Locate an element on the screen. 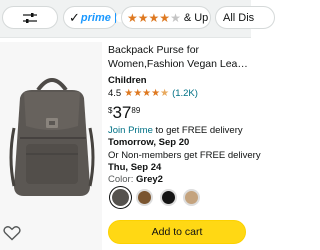 Image resolution: width=320 pixels, height=250 pixels. all-discounts-label: All Dis is located at coordinates (239, 17).